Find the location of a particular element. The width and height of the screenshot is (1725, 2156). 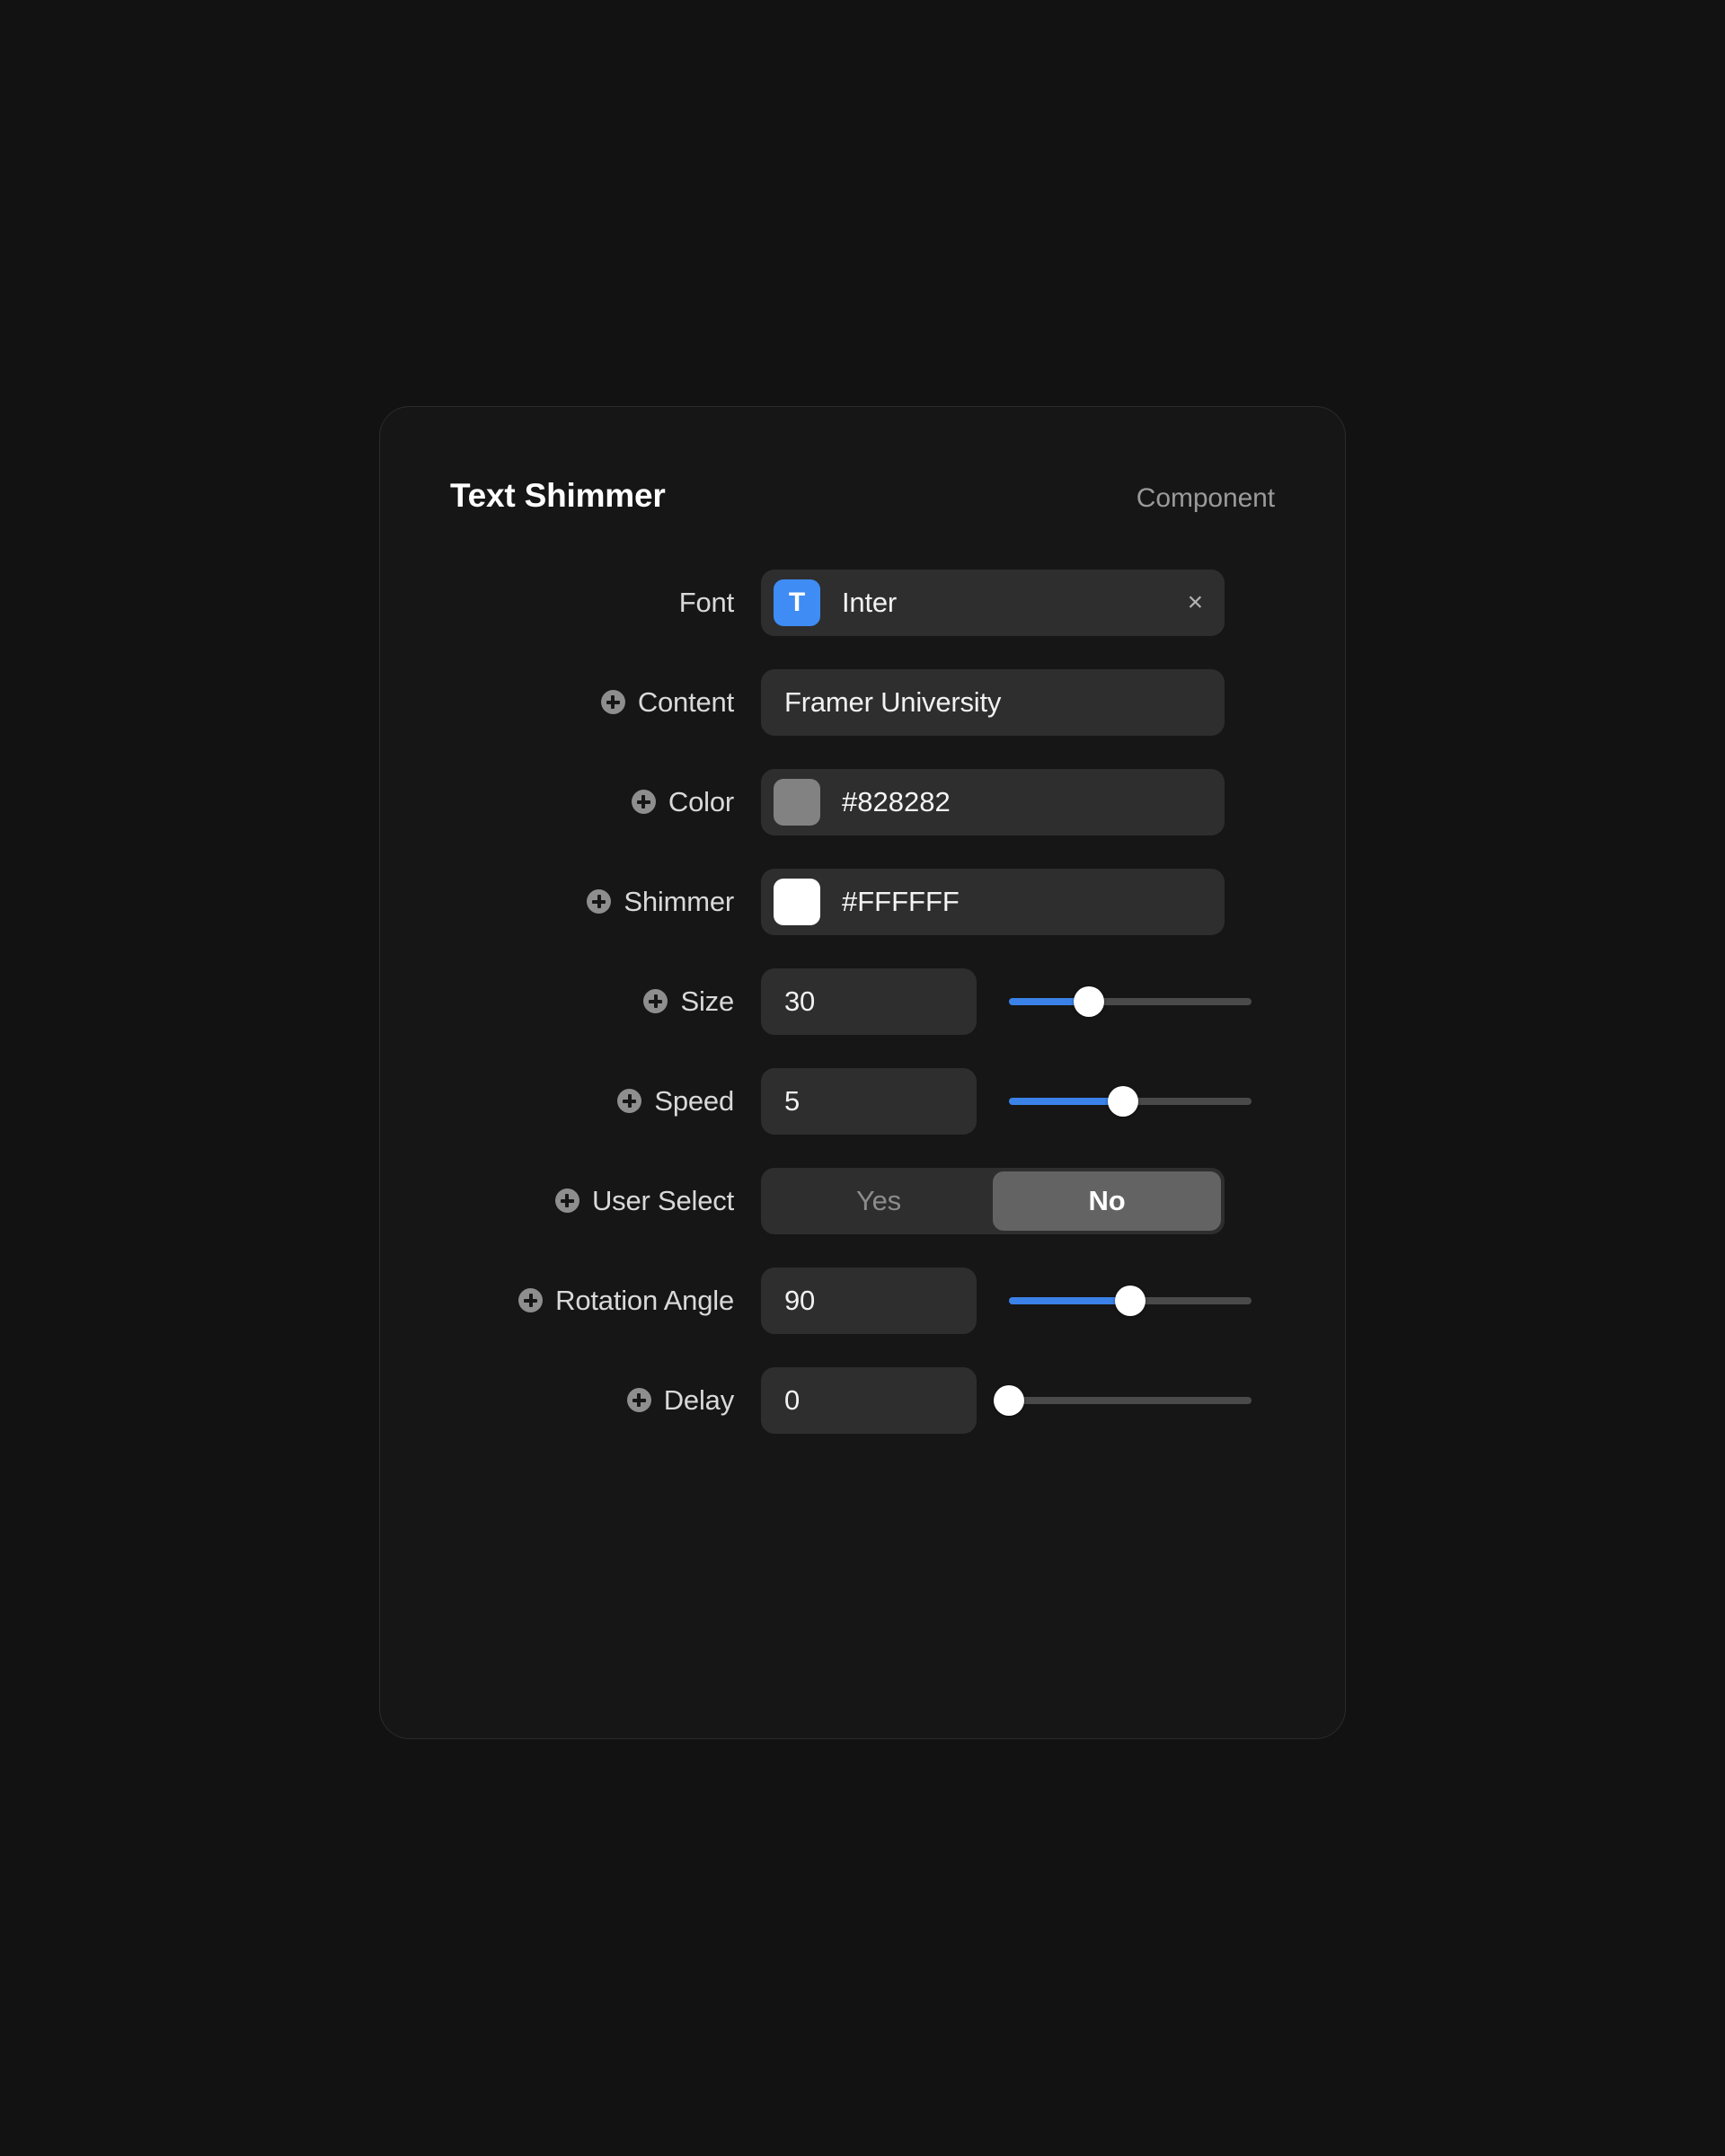

speed-slider is located at coordinates (1130, 1101).